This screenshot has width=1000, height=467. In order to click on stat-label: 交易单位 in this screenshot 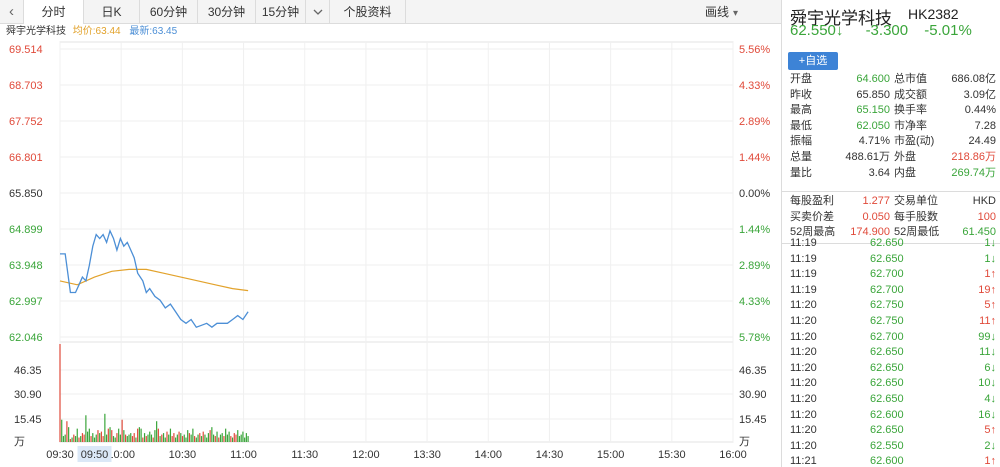, I will do `click(916, 201)`.